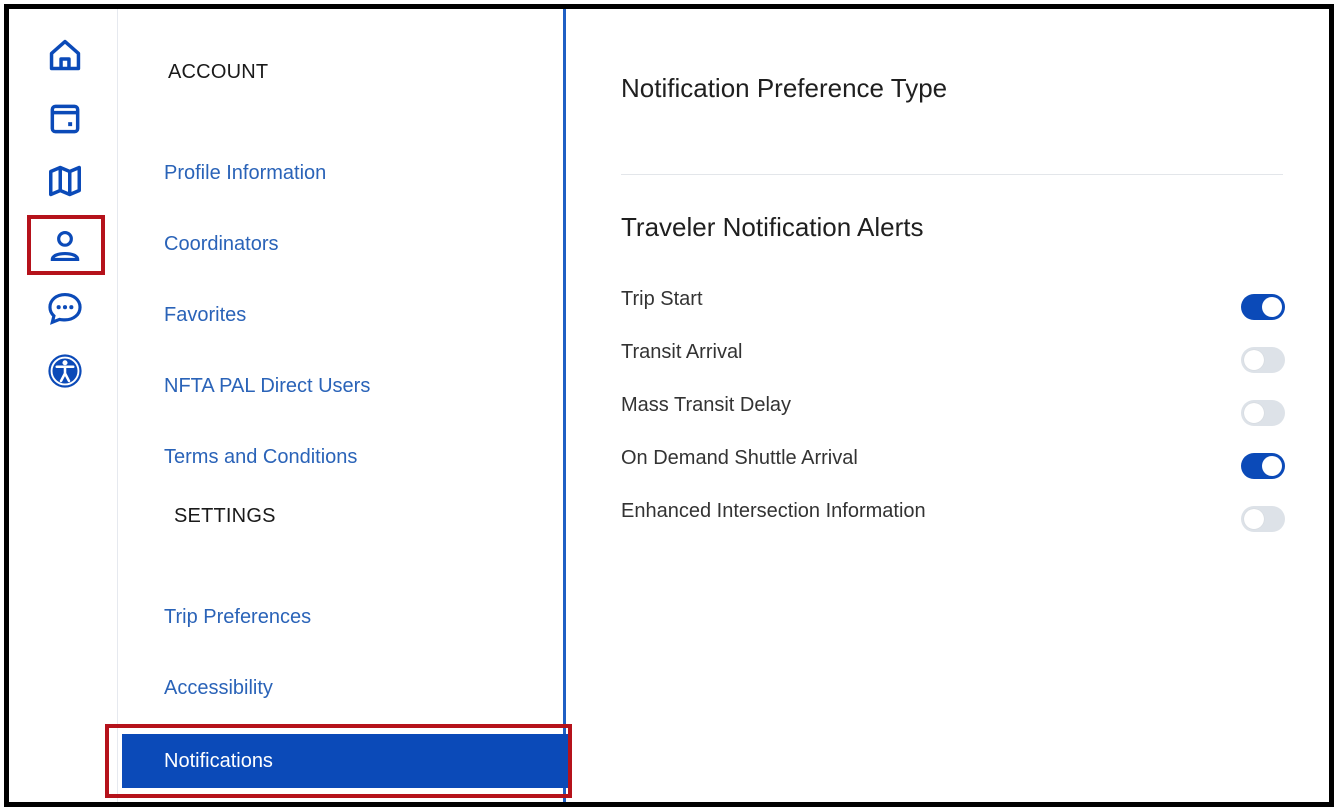  What do you see at coordinates (63, 405) in the screenshot?
I see `icon-rail` at bounding box center [63, 405].